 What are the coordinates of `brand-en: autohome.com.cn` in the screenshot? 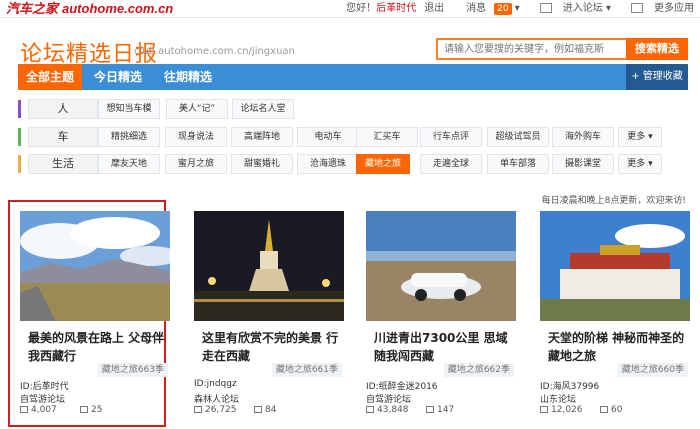 It's located at (118, 8).